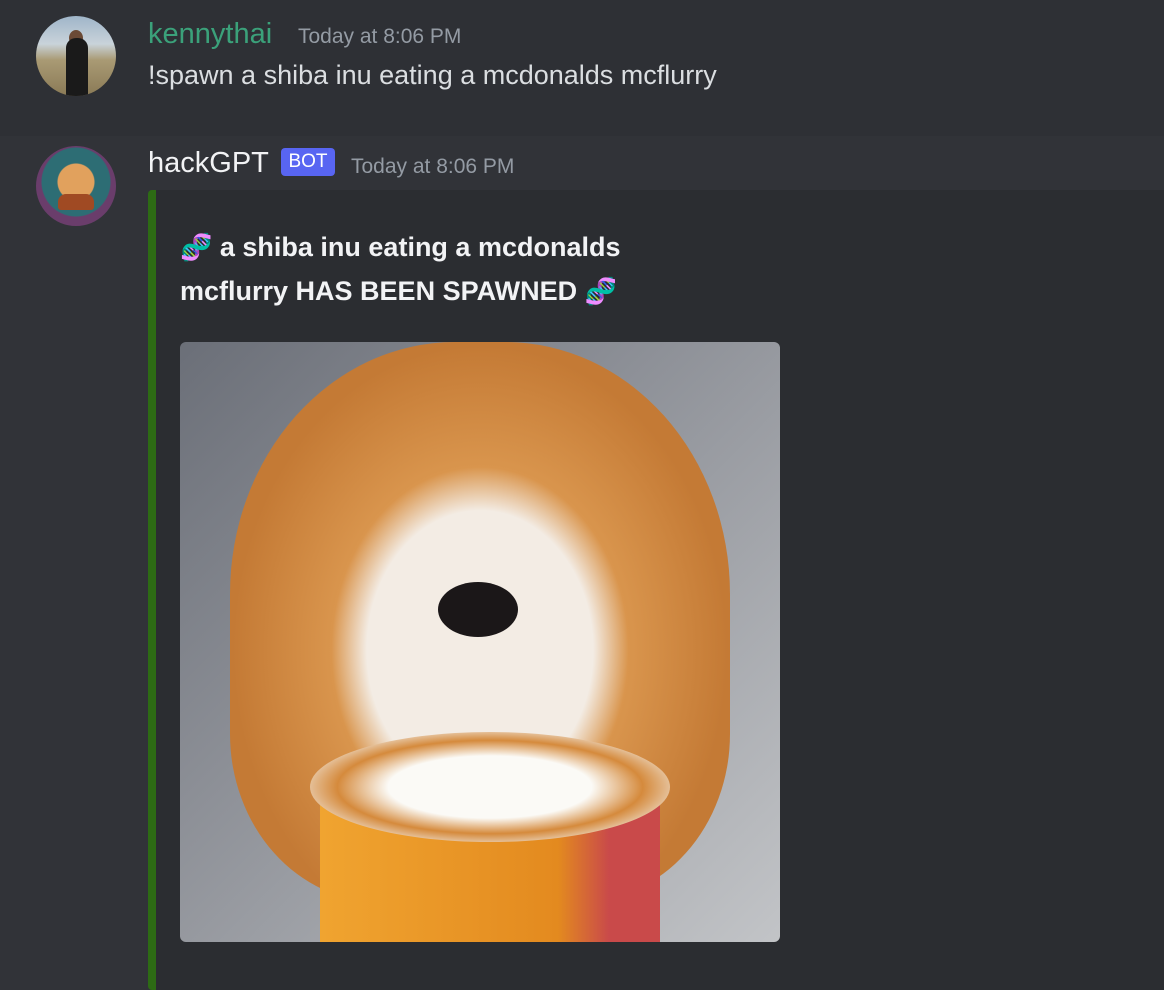 This screenshot has width=1164, height=990. Describe the element at coordinates (210, 34) in the screenshot. I see `author-name: kennythai` at that location.